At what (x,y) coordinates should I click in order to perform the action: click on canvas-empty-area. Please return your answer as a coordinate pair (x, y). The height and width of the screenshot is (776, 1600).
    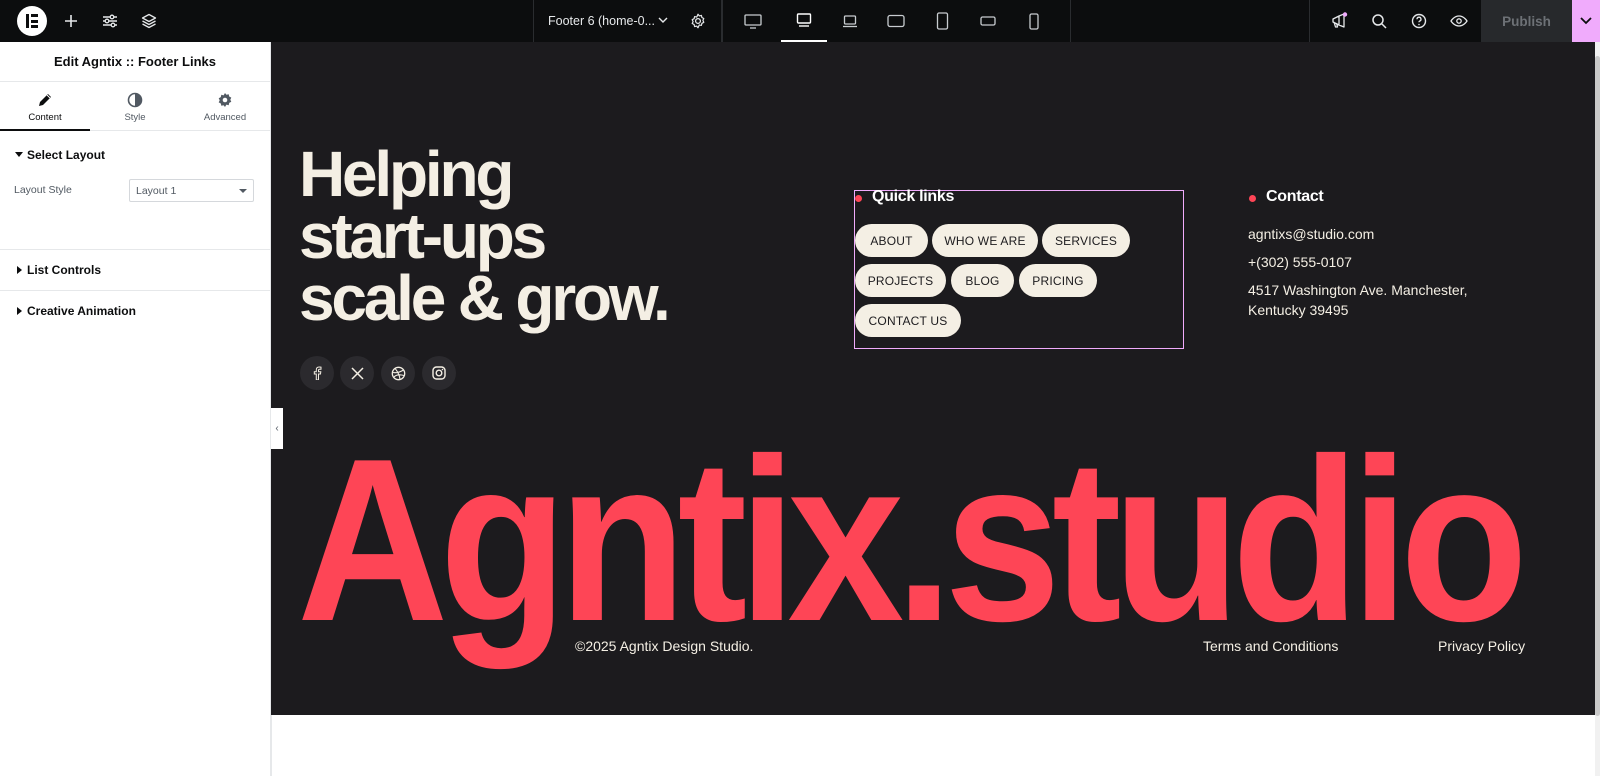
    Looking at the image, I should click on (933, 745).